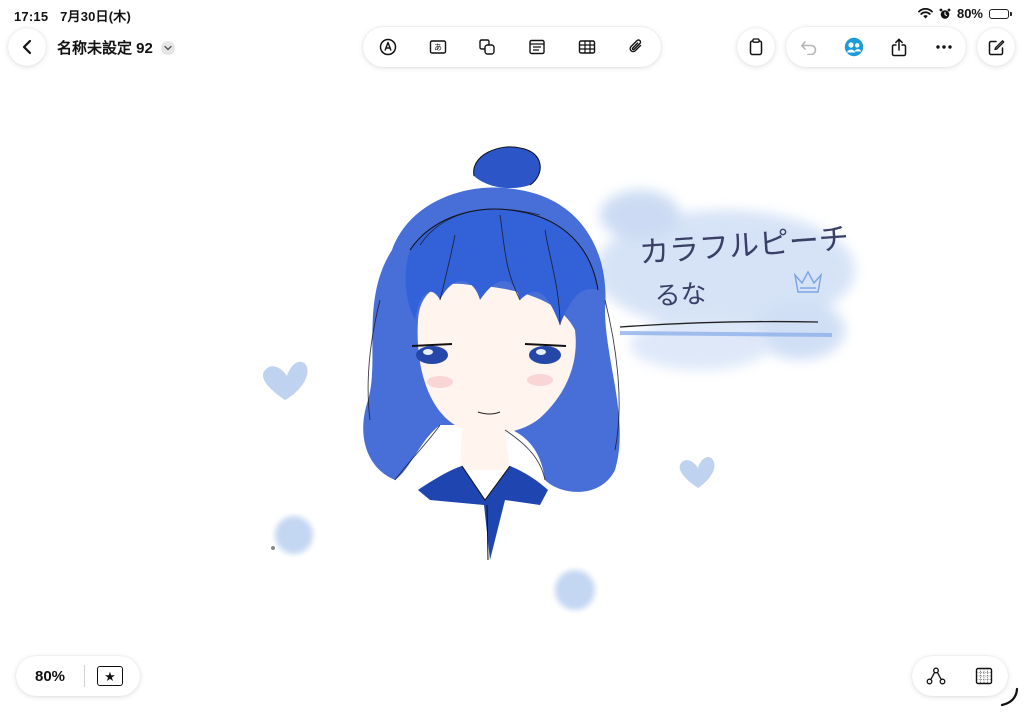 This screenshot has height=712, width=1024. I want to click on connector-button, so click(936, 676).